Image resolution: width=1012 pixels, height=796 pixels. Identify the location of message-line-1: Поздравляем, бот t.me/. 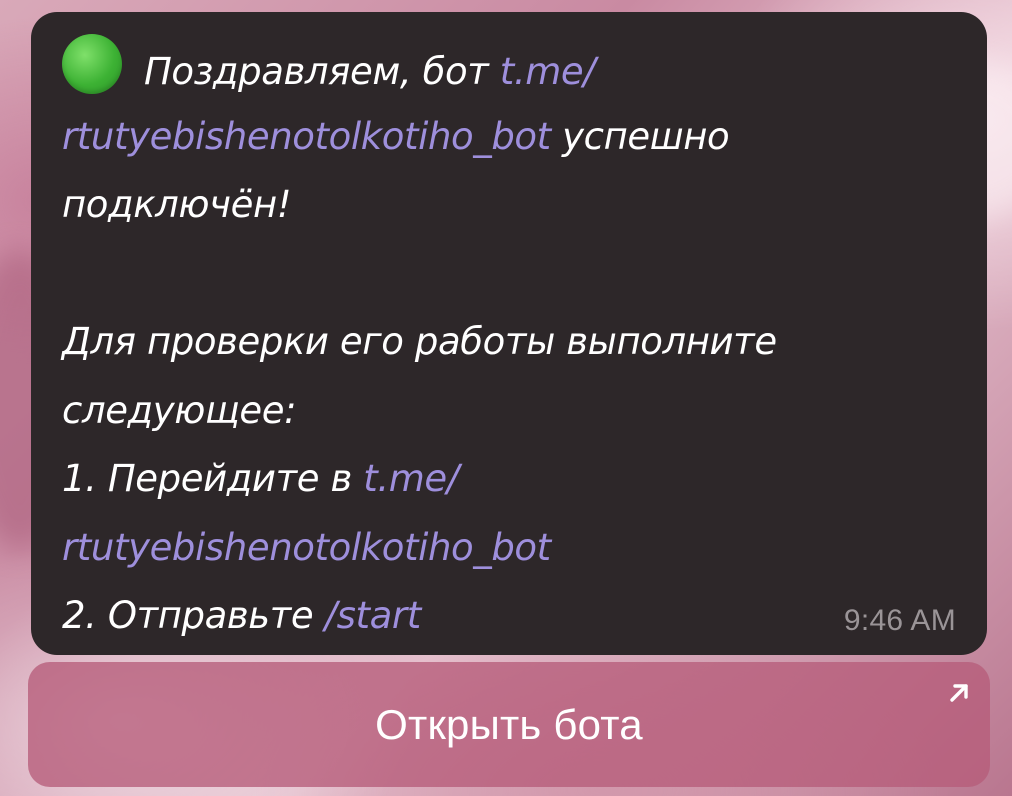
(509, 68).